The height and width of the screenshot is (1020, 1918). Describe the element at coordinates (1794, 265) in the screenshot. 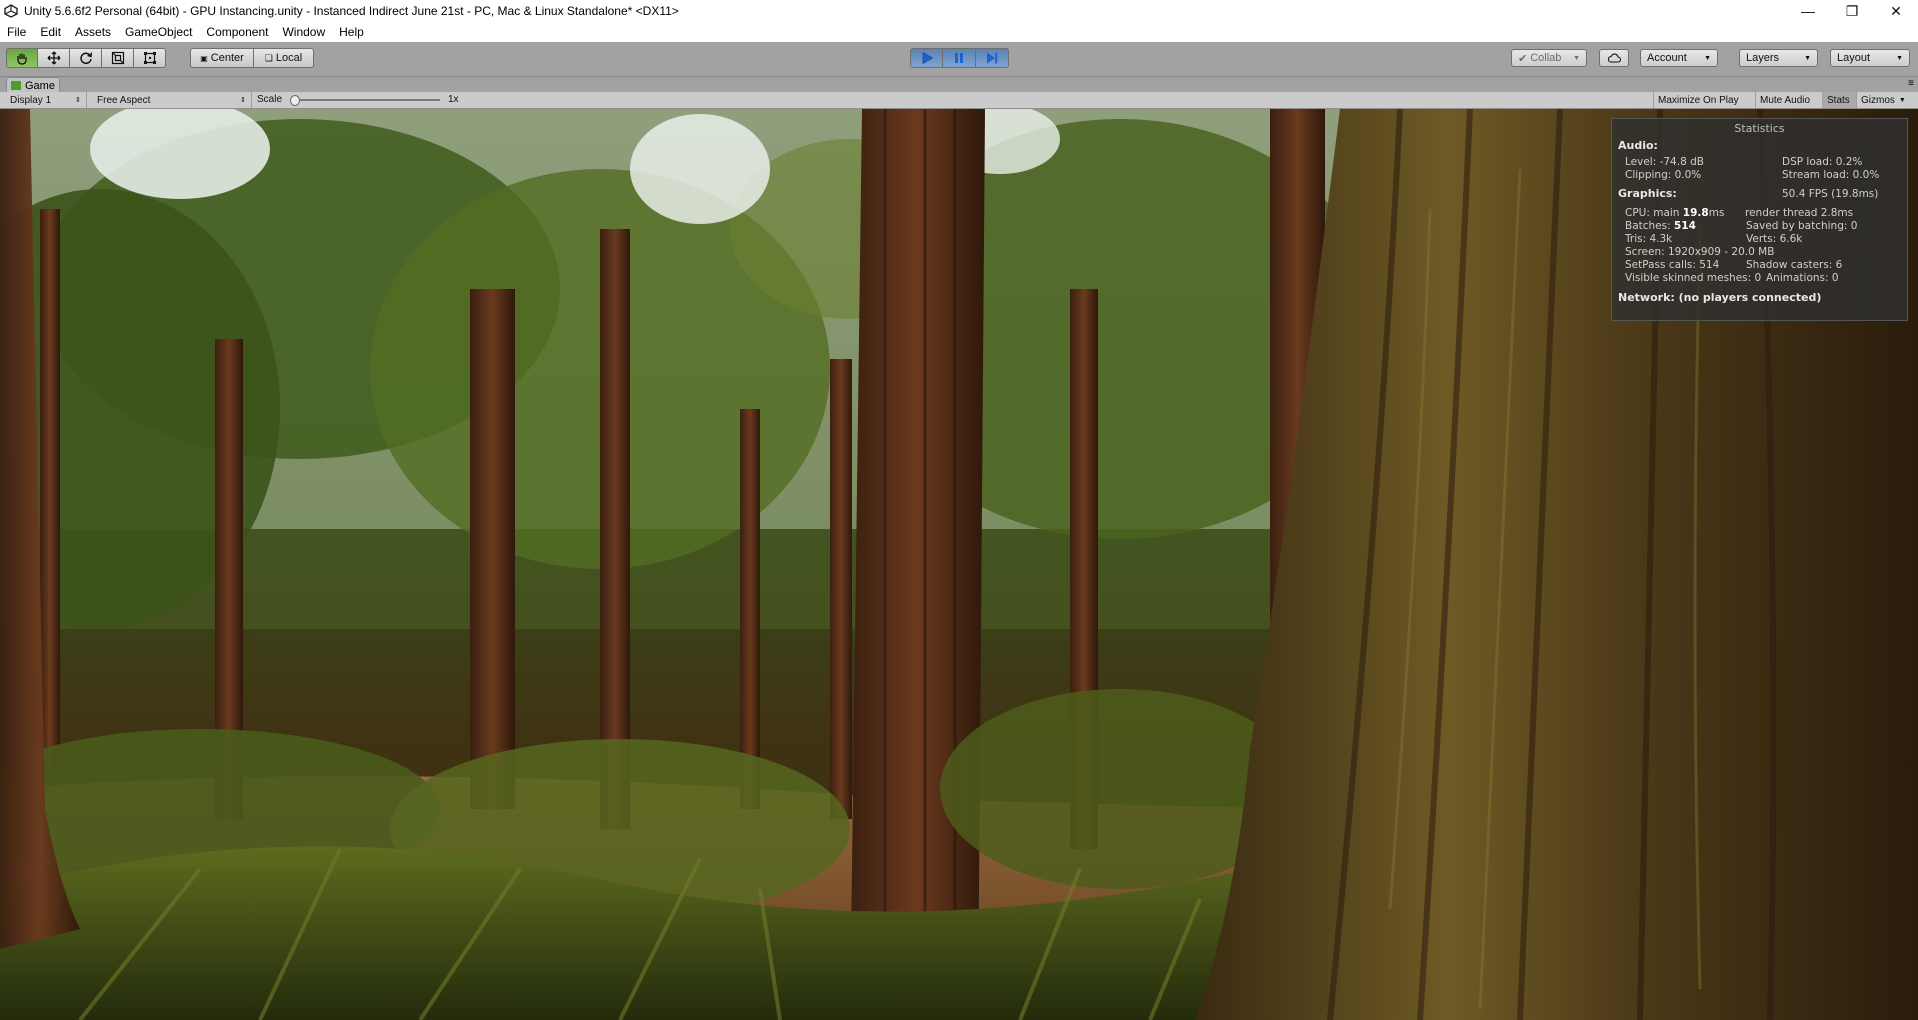

I see `shadow-casters: Shadow casters: 6` at that location.